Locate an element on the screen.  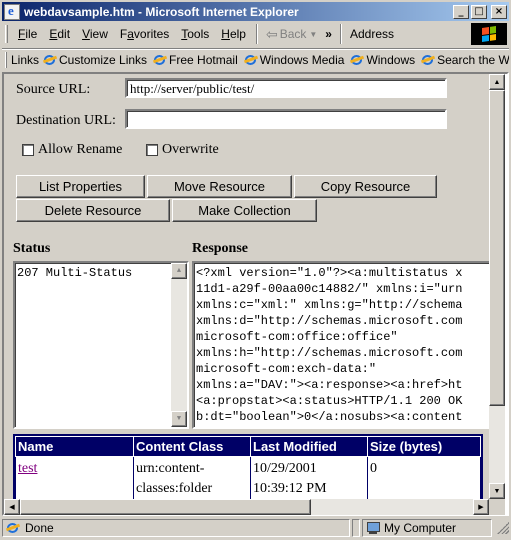
column-header-size: Size (bytes) is located at coordinates (424, 446).